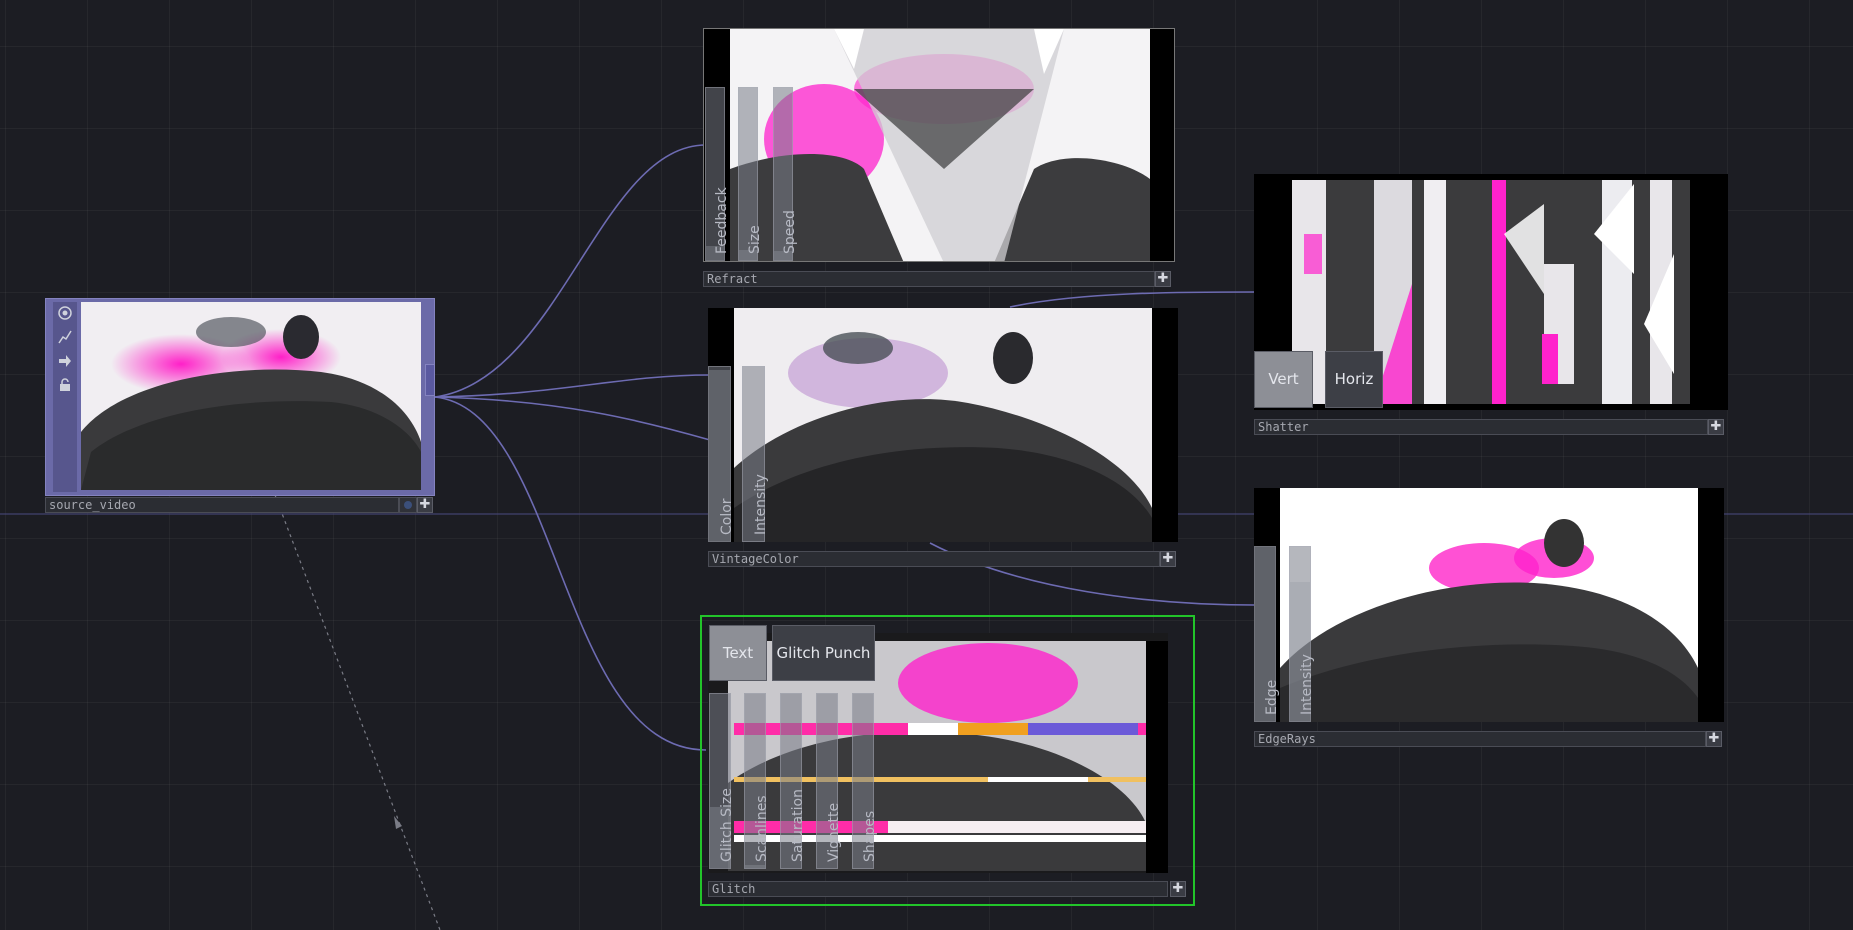 Image resolution: width=1853 pixels, height=930 pixels. What do you see at coordinates (1716, 427) in the screenshot?
I see `shatter-add-button: ✚` at bounding box center [1716, 427].